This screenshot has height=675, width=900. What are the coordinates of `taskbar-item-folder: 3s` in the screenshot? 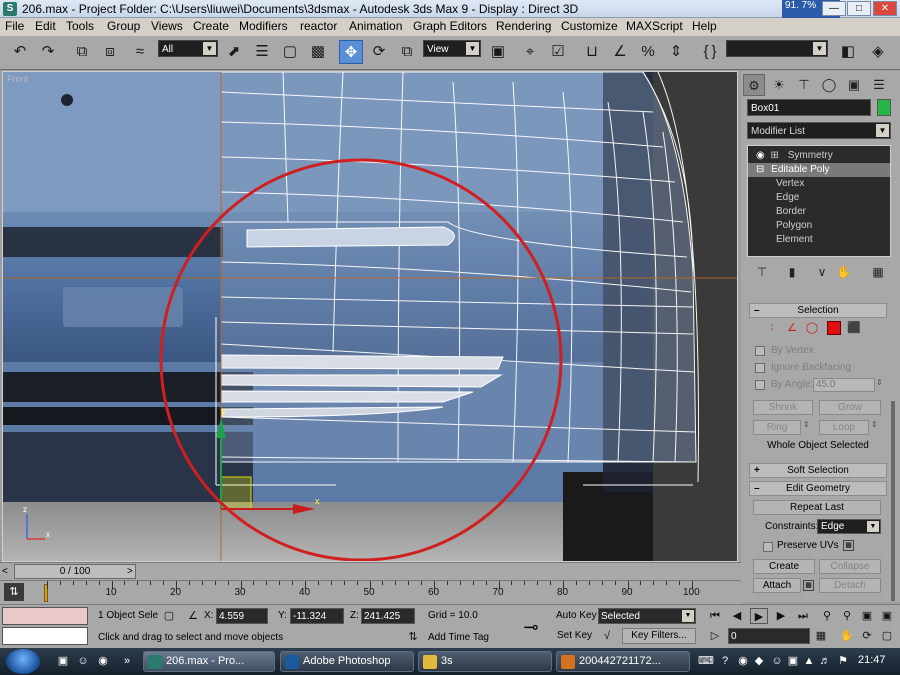 It's located at (485, 661).